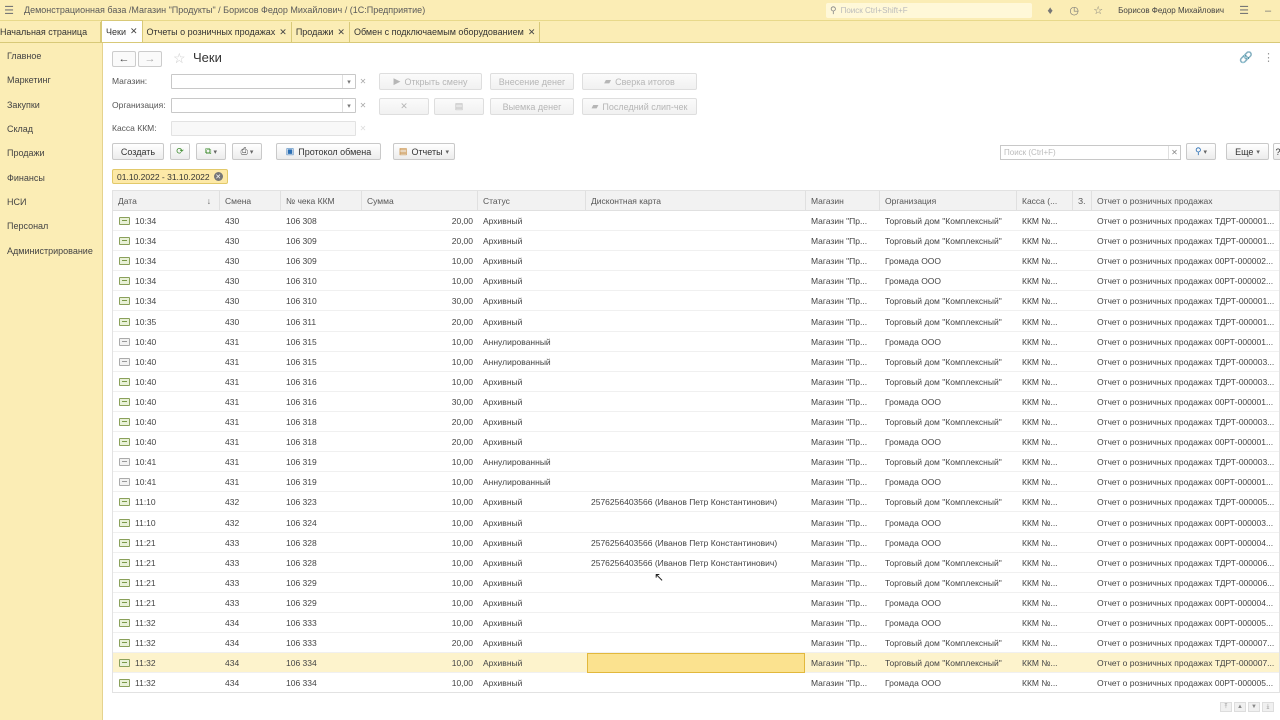 Image resolution: width=1280 pixels, height=720 pixels. I want to click on create-based-on-button: ⧉ ▾, so click(211, 151).